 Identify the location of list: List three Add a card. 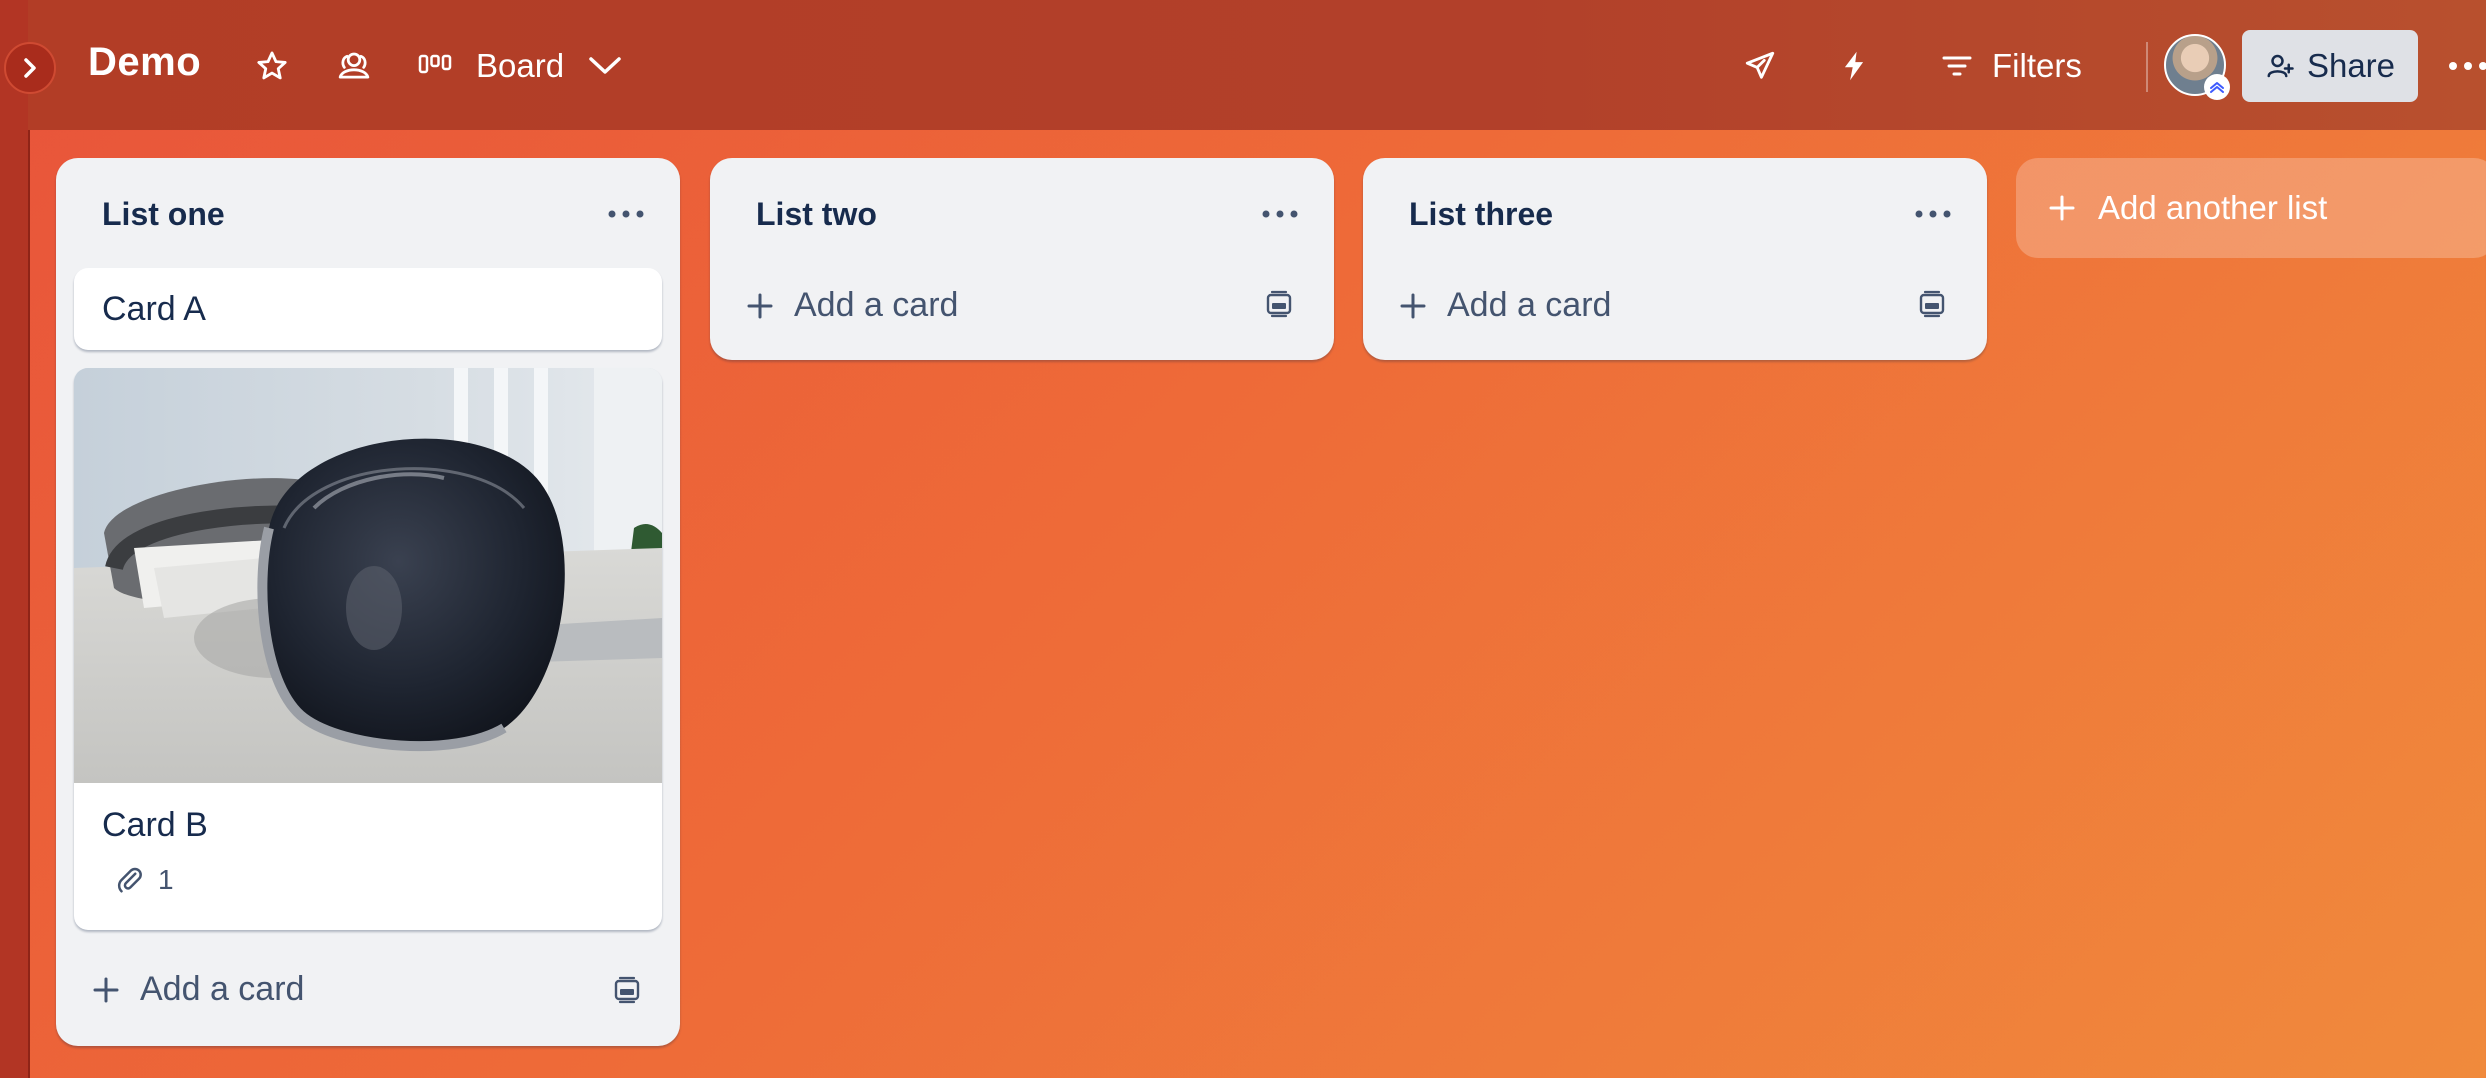
(1675, 259).